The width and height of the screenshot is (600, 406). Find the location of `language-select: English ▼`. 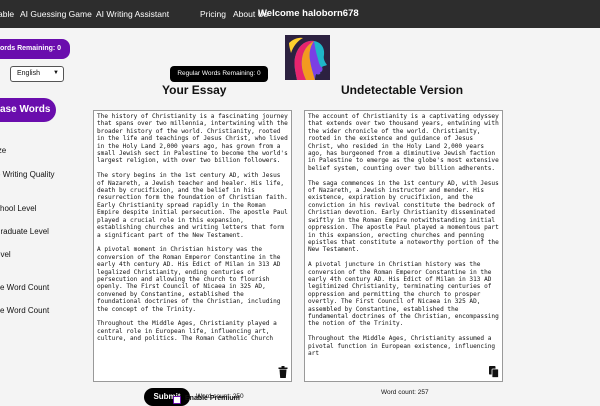

language-select: English ▼ is located at coordinates (37, 74).